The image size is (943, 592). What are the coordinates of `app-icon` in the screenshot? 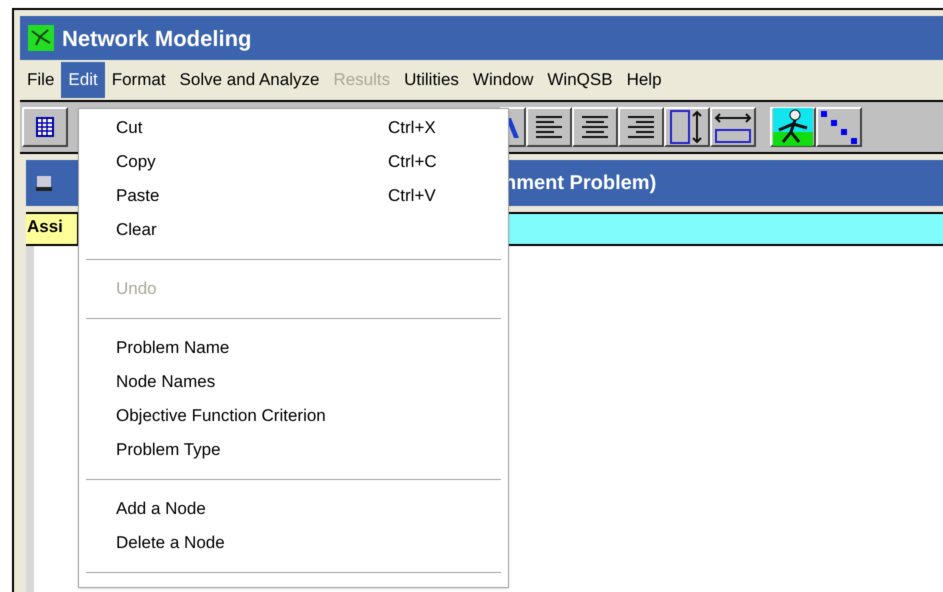 It's located at (41, 38).